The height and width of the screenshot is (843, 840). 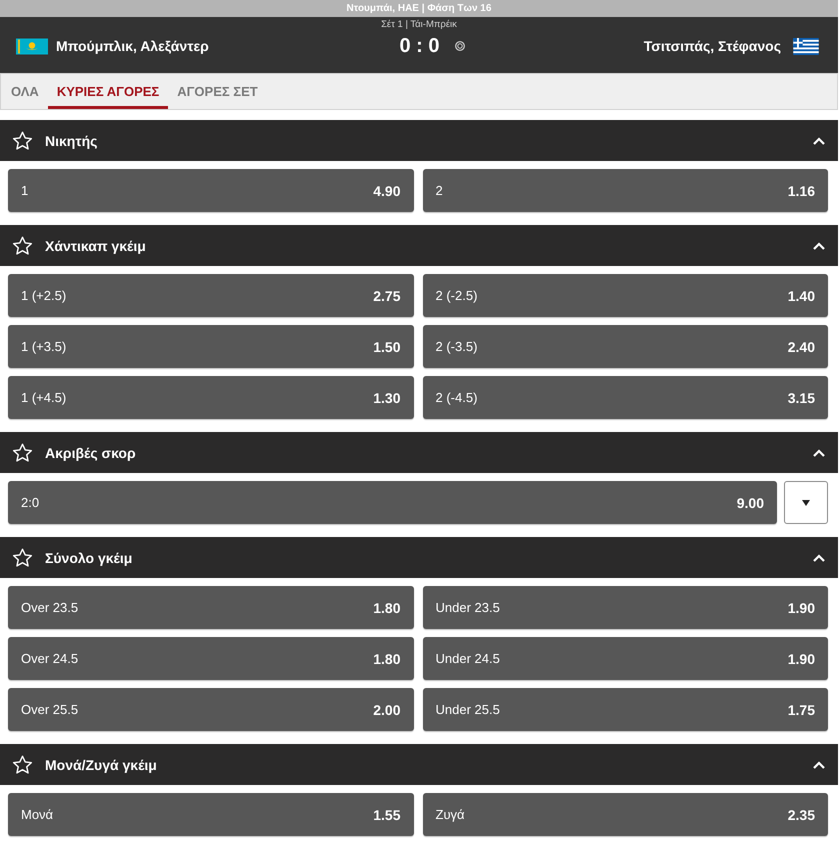 I want to click on ring-icon, so click(x=459, y=46).